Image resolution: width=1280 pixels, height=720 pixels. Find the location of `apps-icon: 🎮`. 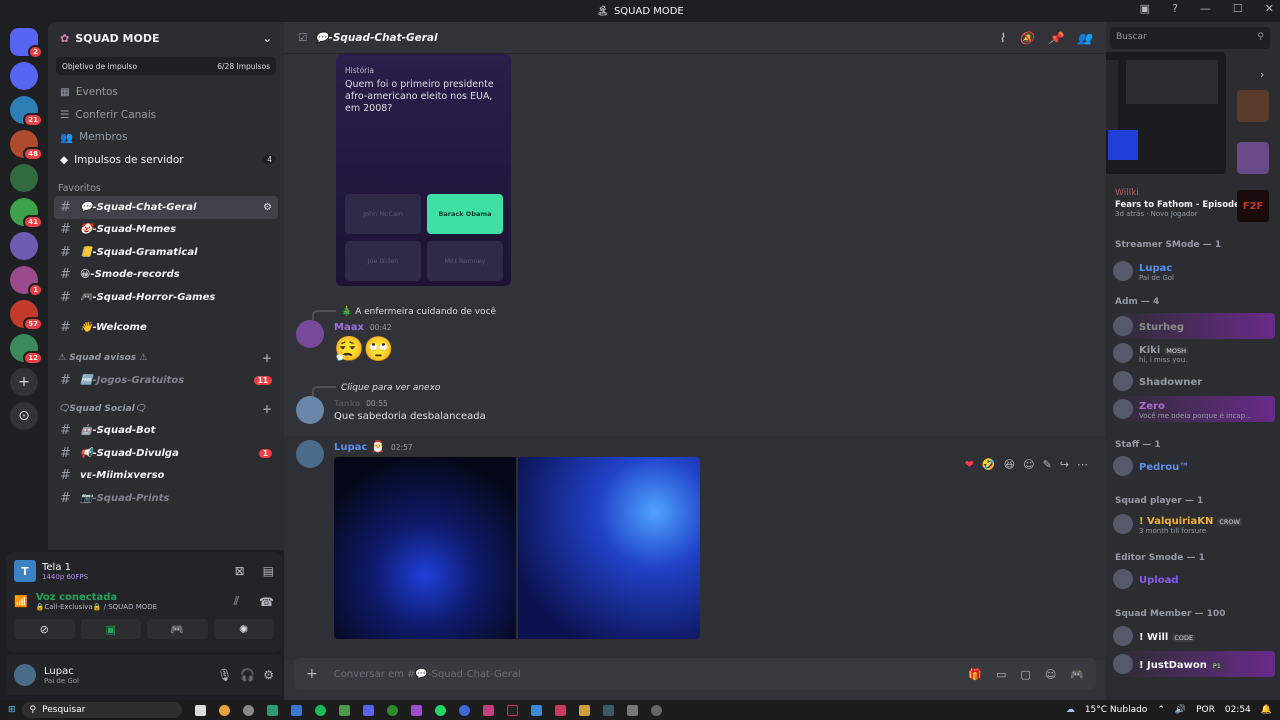

apps-icon: 🎮 is located at coordinates (1077, 674).